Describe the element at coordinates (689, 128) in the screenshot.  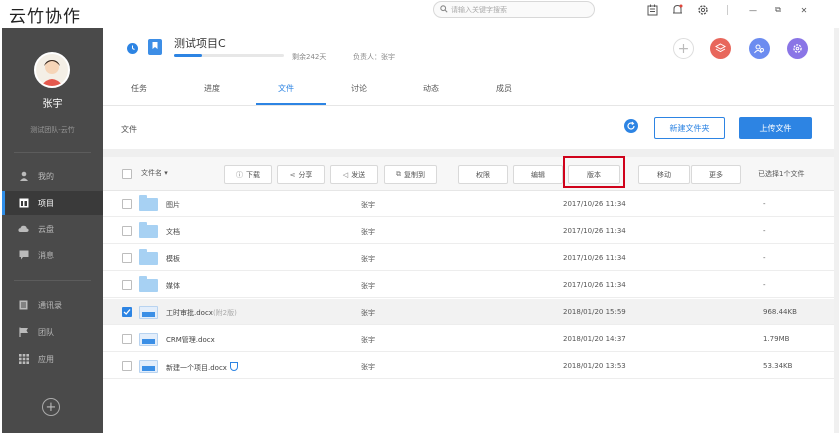
I see `new-folder-button: 新建文件夹` at that location.